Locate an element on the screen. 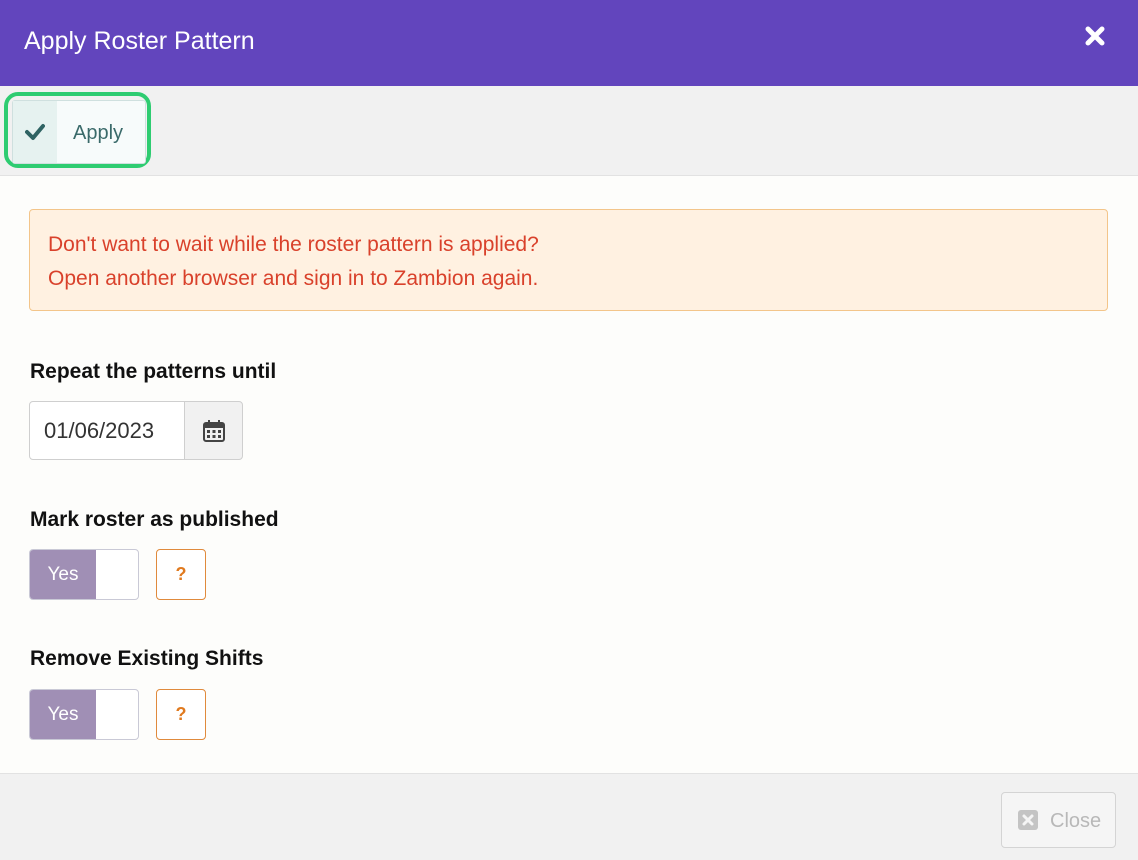  apply-icon-wrap is located at coordinates (35, 132).